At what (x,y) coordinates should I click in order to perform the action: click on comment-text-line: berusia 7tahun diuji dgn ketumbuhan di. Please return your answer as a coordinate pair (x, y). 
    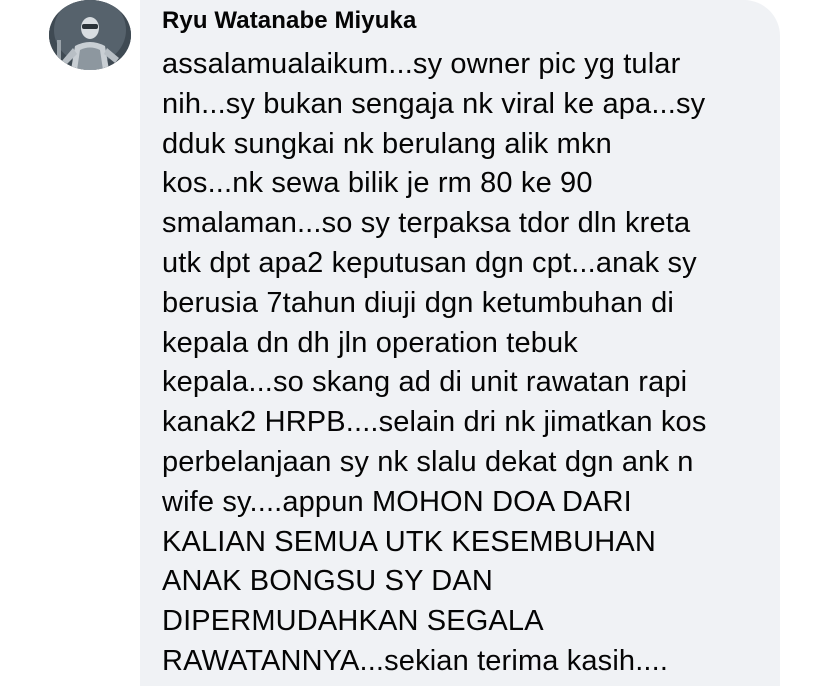
    Looking at the image, I should click on (418, 302).